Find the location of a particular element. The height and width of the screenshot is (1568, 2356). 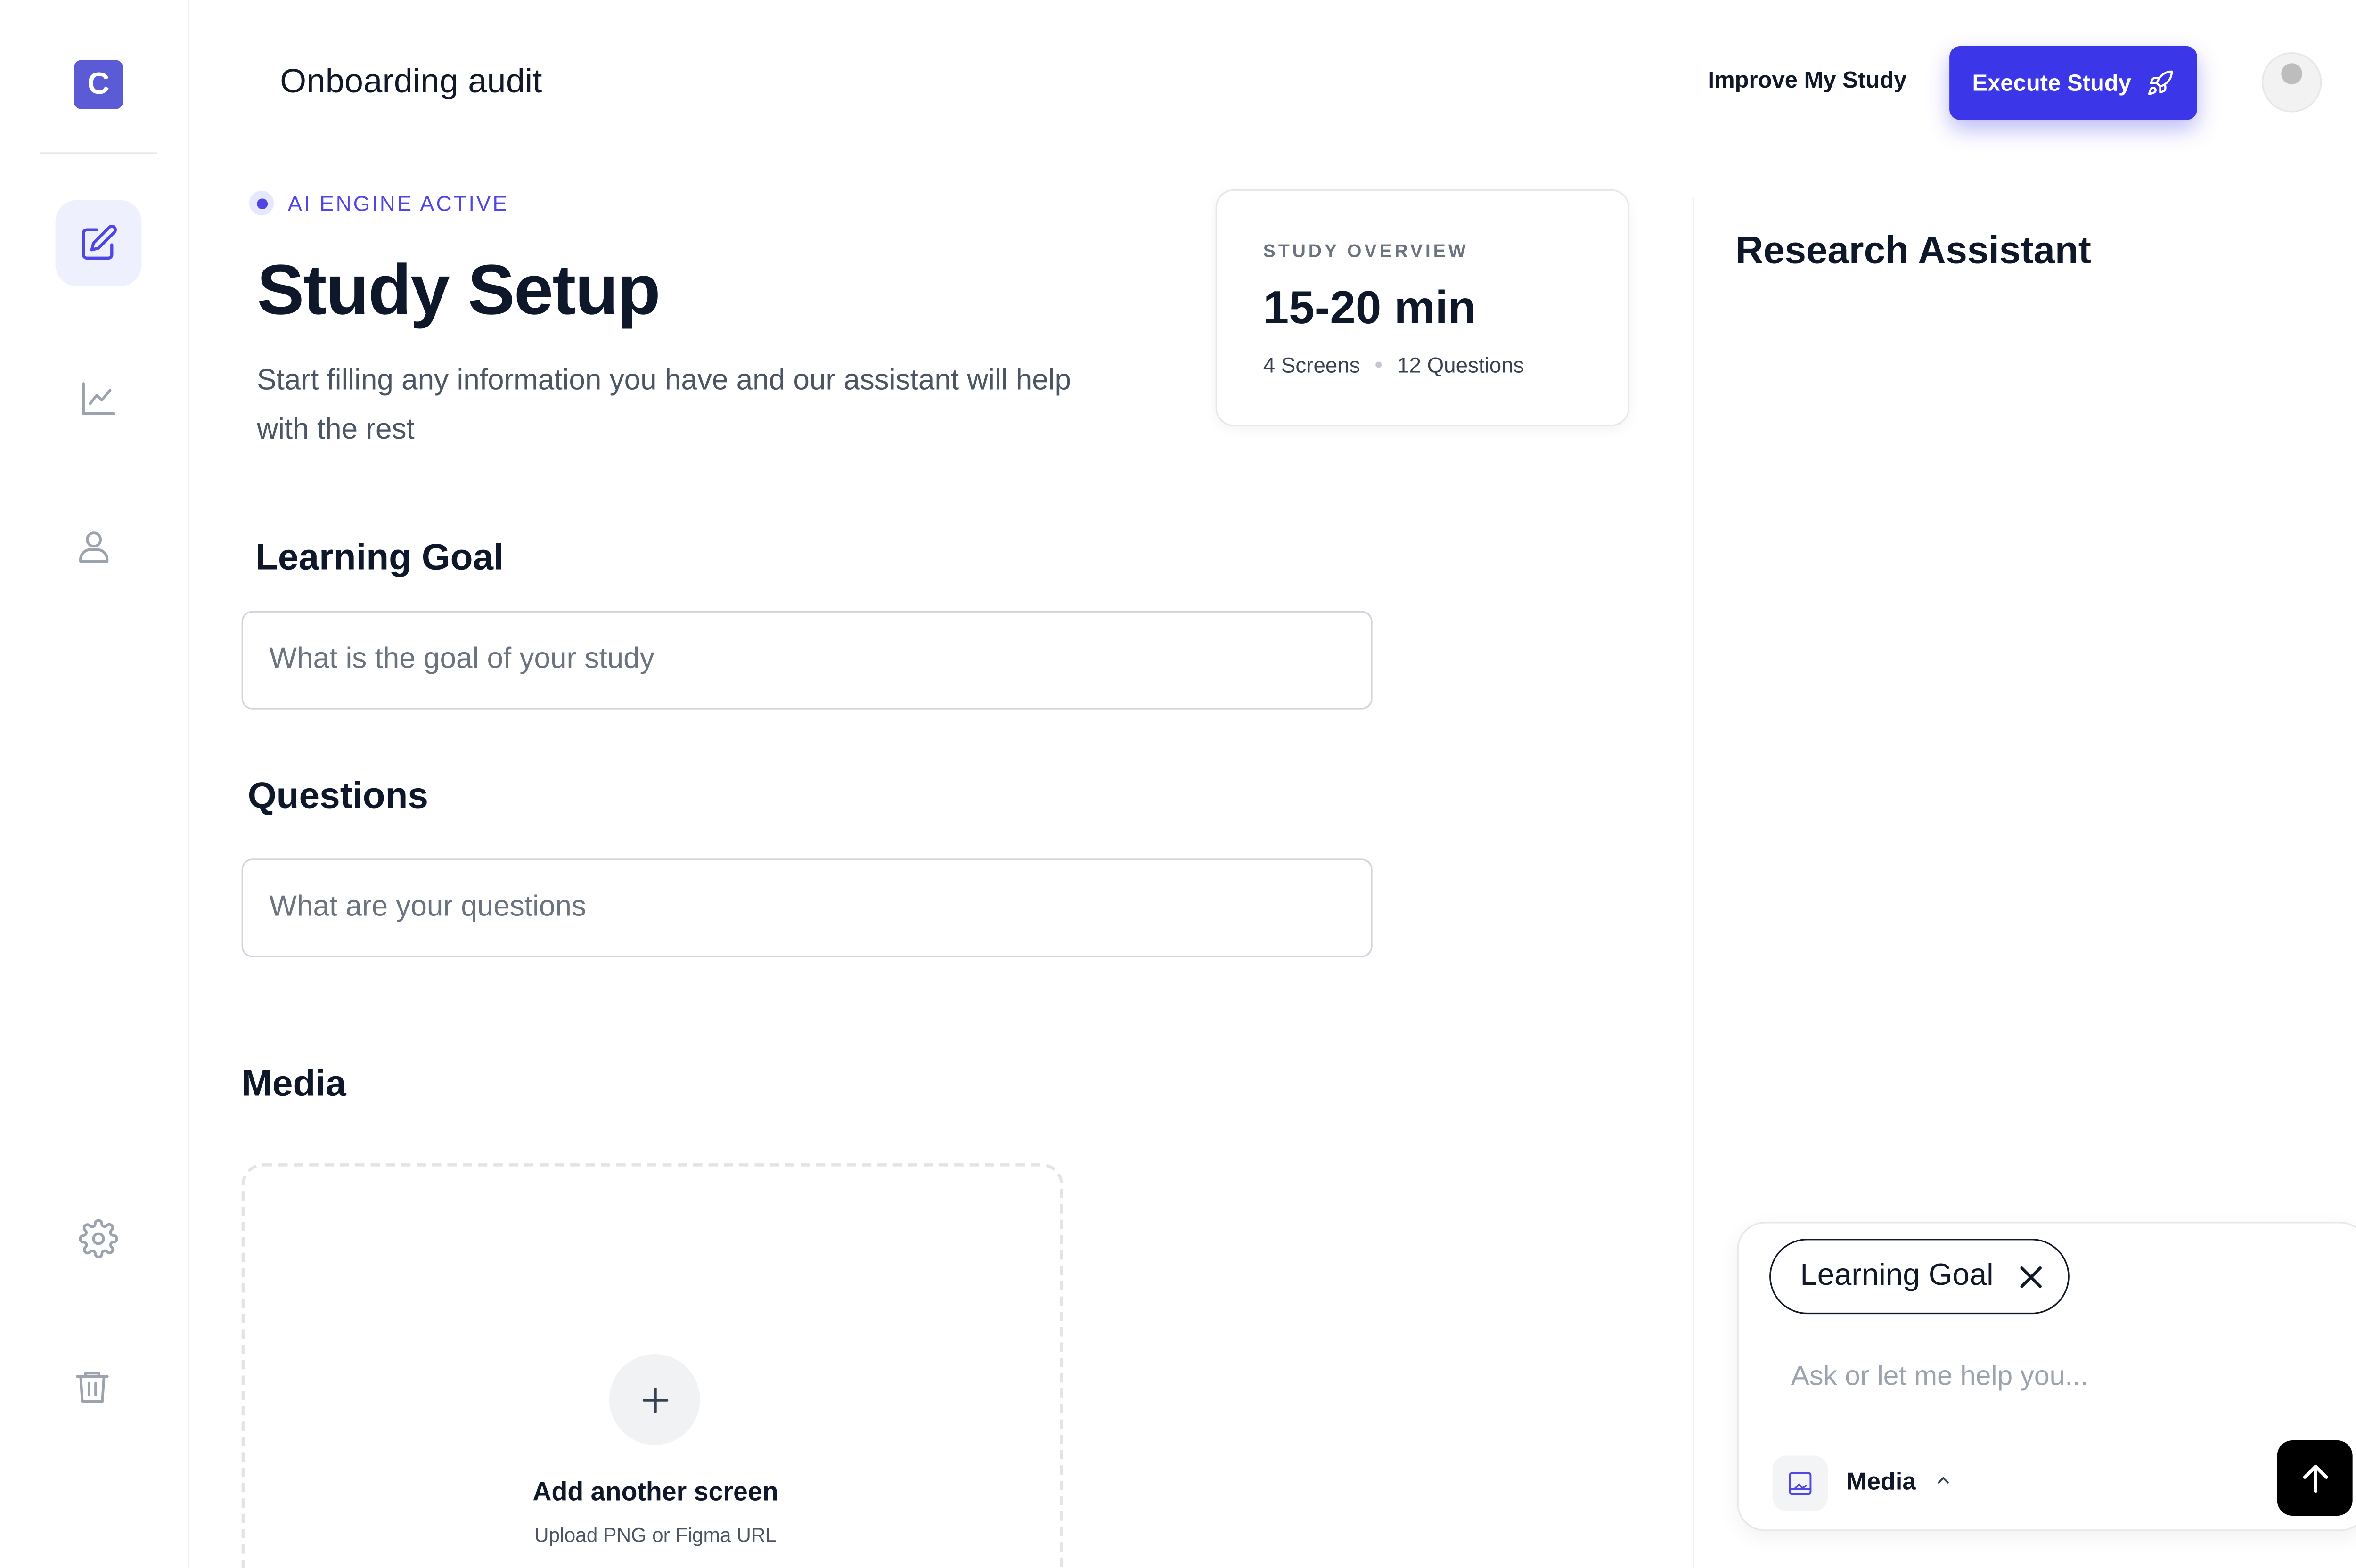

app-logo: C is located at coordinates (98, 84).